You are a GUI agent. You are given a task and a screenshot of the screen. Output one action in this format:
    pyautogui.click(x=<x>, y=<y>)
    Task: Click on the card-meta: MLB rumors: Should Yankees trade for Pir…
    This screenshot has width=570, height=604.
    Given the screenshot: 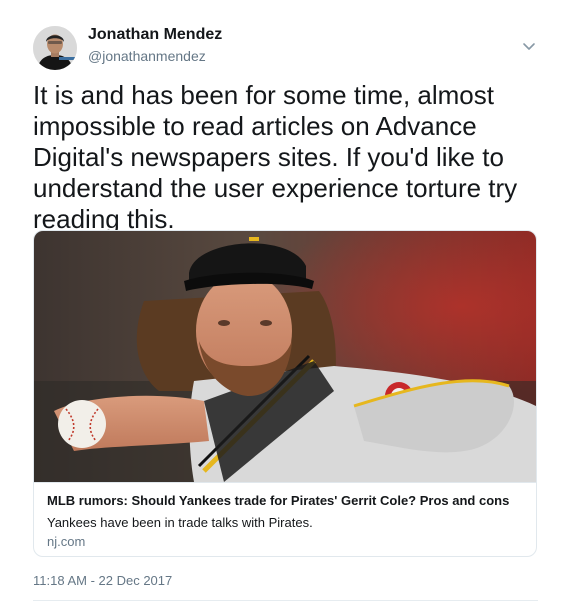 What is the action you would take?
    pyautogui.click(x=285, y=519)
    